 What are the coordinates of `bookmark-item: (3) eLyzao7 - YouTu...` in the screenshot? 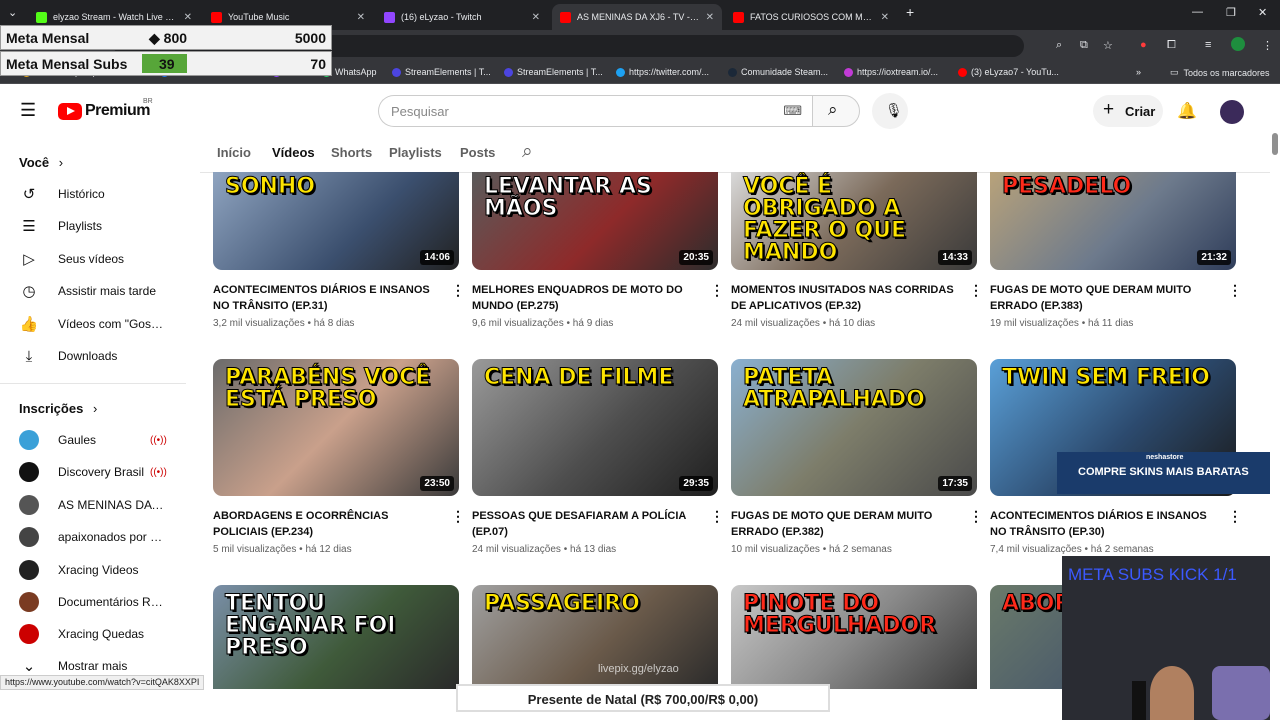 It's located at (1008, 72).